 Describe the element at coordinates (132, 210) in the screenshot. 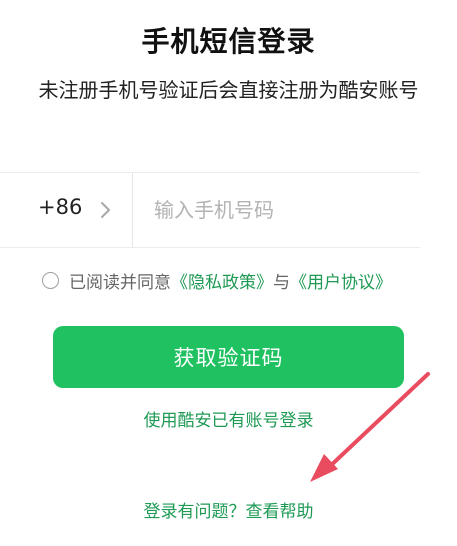

I see `input-divider` at that location.